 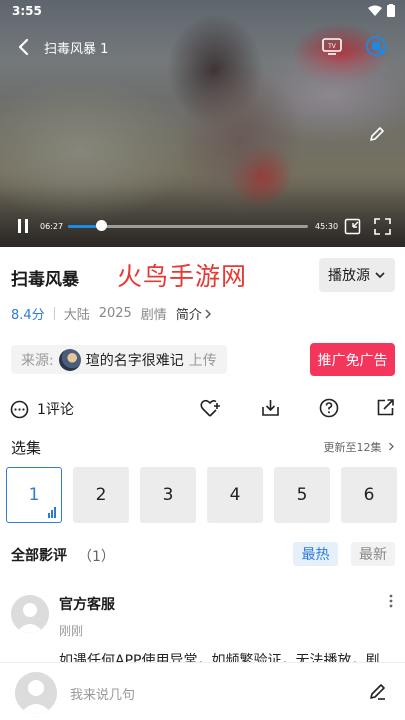 What do you see at coordinates (373, 554) in the screenshot?
I see `sort-new-tab: 最新` at bounding box center [373, 554].